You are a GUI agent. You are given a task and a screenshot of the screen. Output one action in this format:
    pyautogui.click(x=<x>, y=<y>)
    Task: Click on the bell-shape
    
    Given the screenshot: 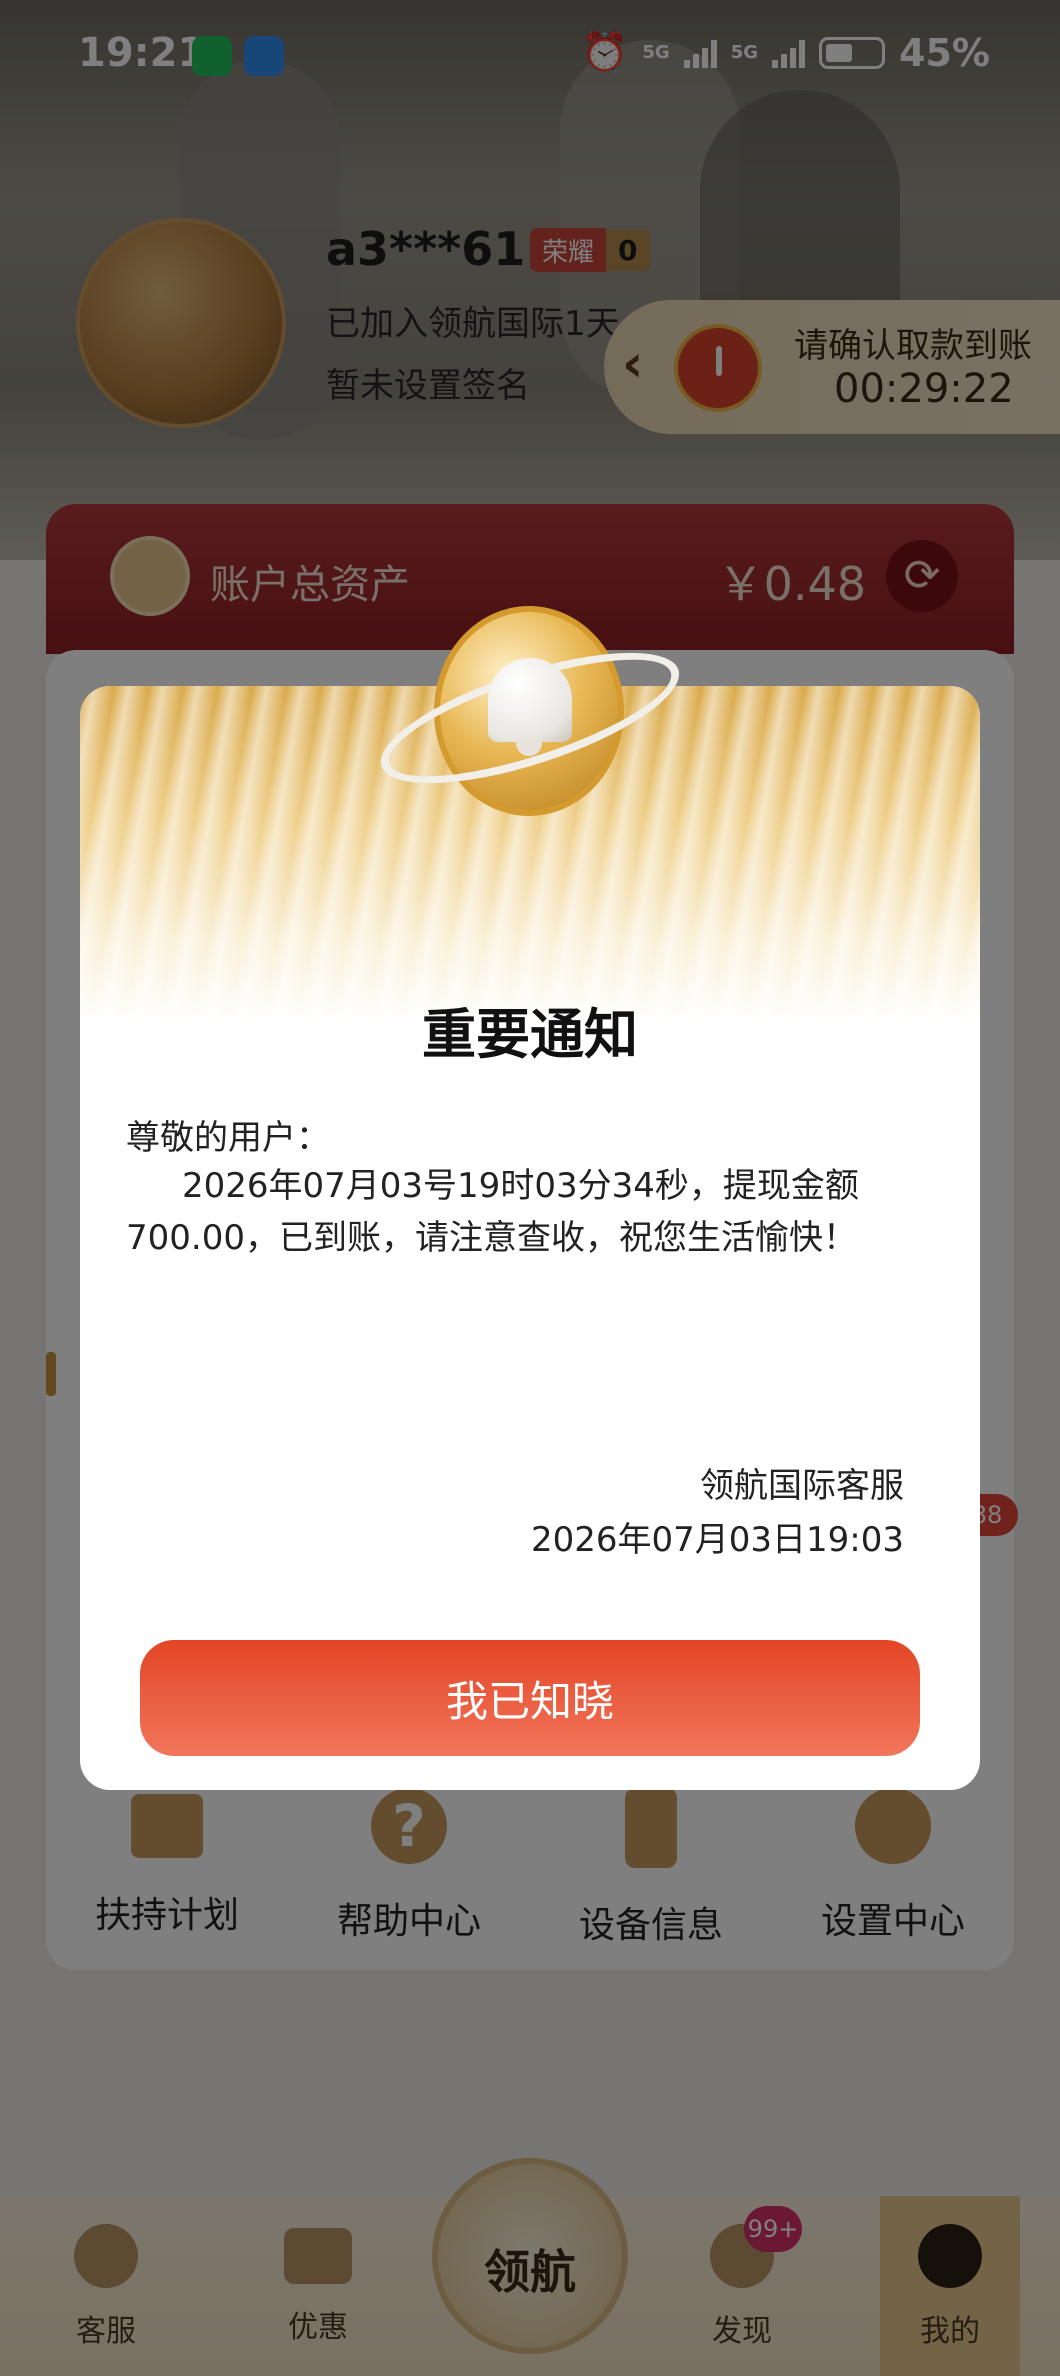 What is the action you would take?
    pyautogui.click(x=530, y=700)
    